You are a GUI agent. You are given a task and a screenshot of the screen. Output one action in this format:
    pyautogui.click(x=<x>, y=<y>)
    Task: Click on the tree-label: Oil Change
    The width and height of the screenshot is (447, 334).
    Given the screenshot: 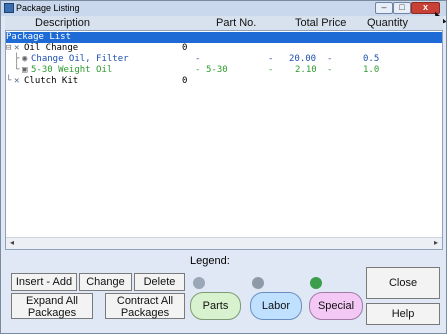 What is the action you would take?
    pyautogui.click(x=51, y=48)
    